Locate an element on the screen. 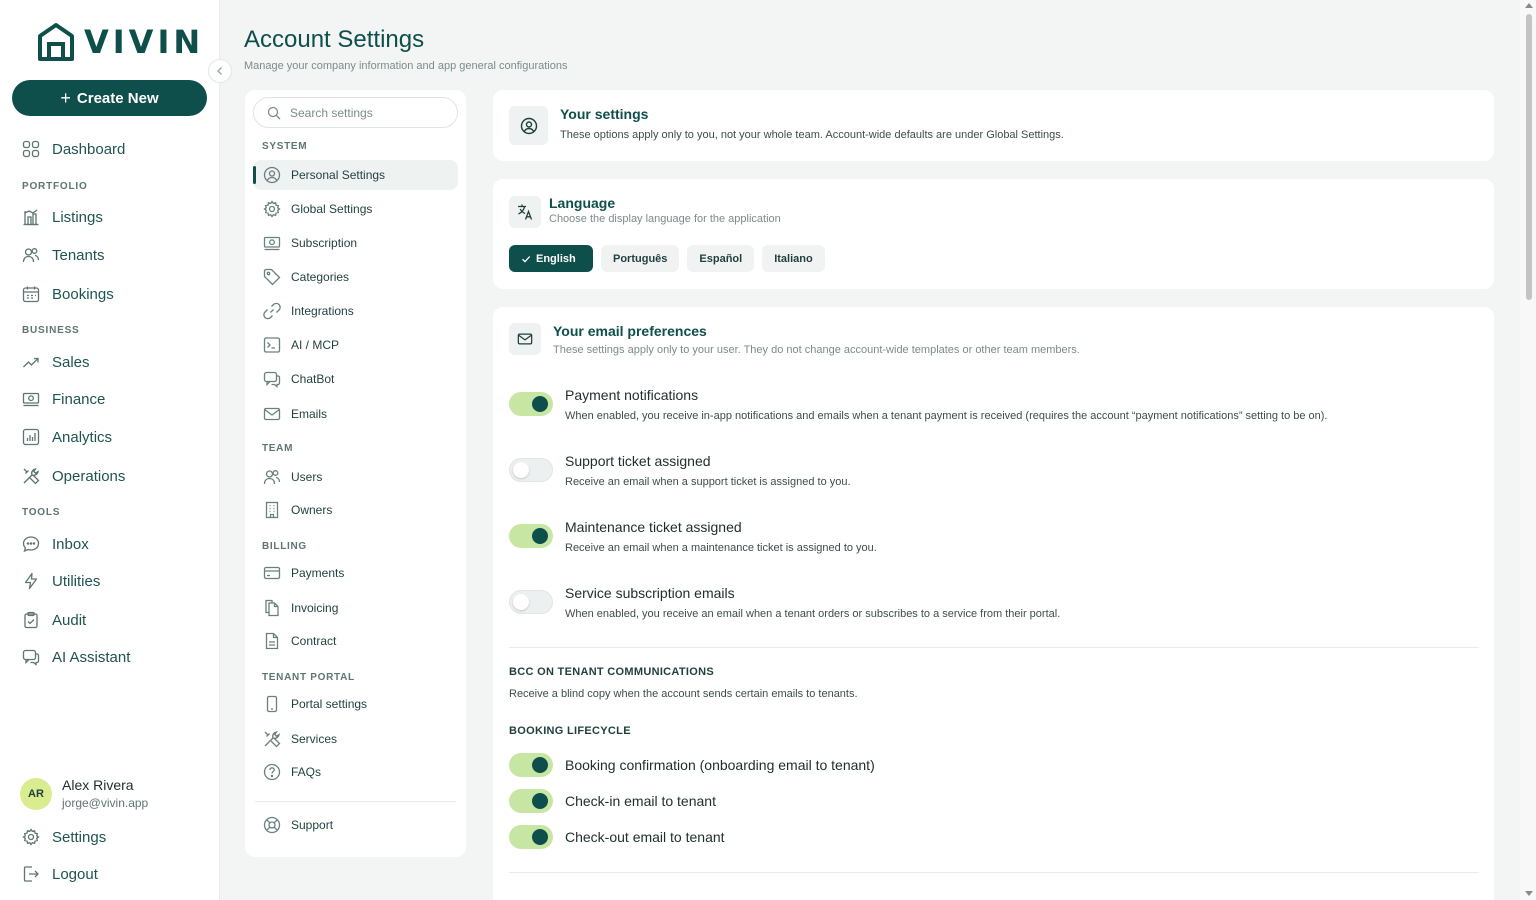 Image resolution: width=1536 pixels, height=900 pixels. nav-item-logout: Logout is located at coordinates (60, 874).